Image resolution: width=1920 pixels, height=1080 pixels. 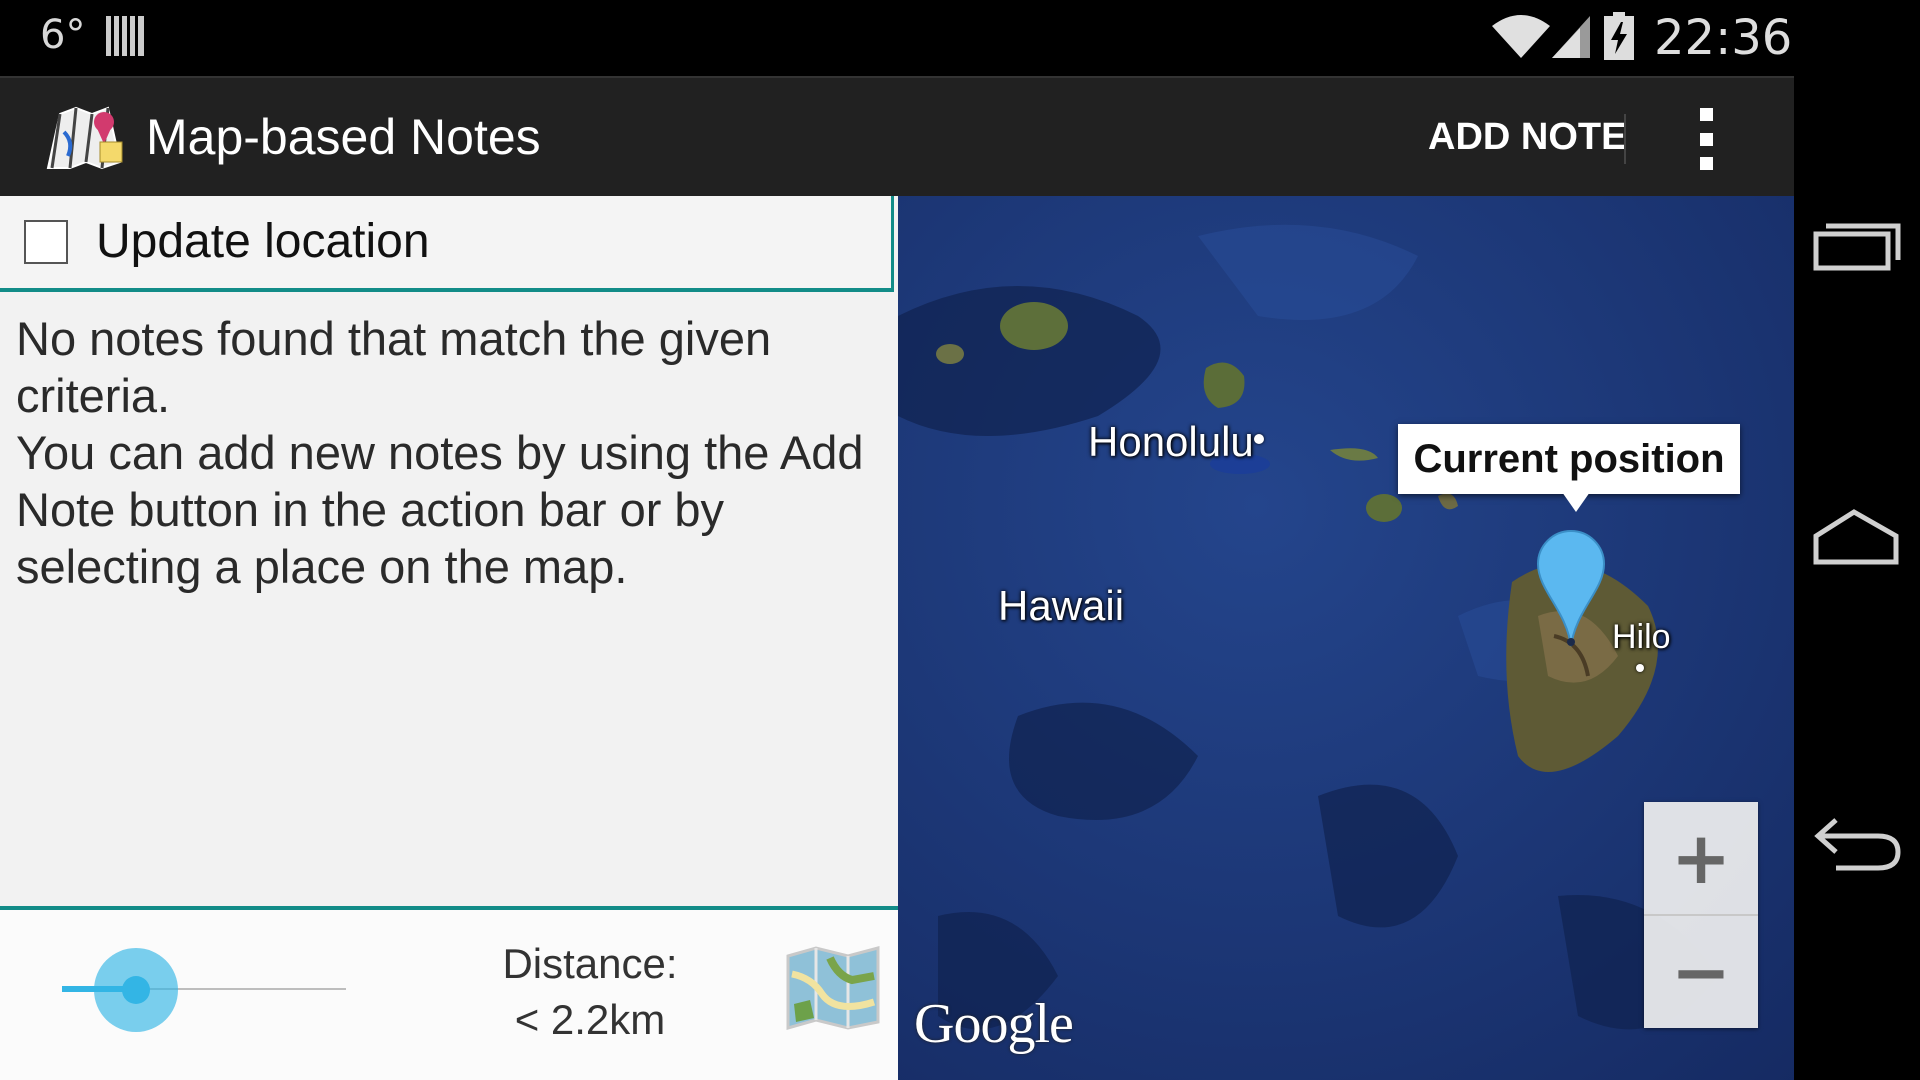 I want to click on update-location-checkbox, so click(x=46, y=242).